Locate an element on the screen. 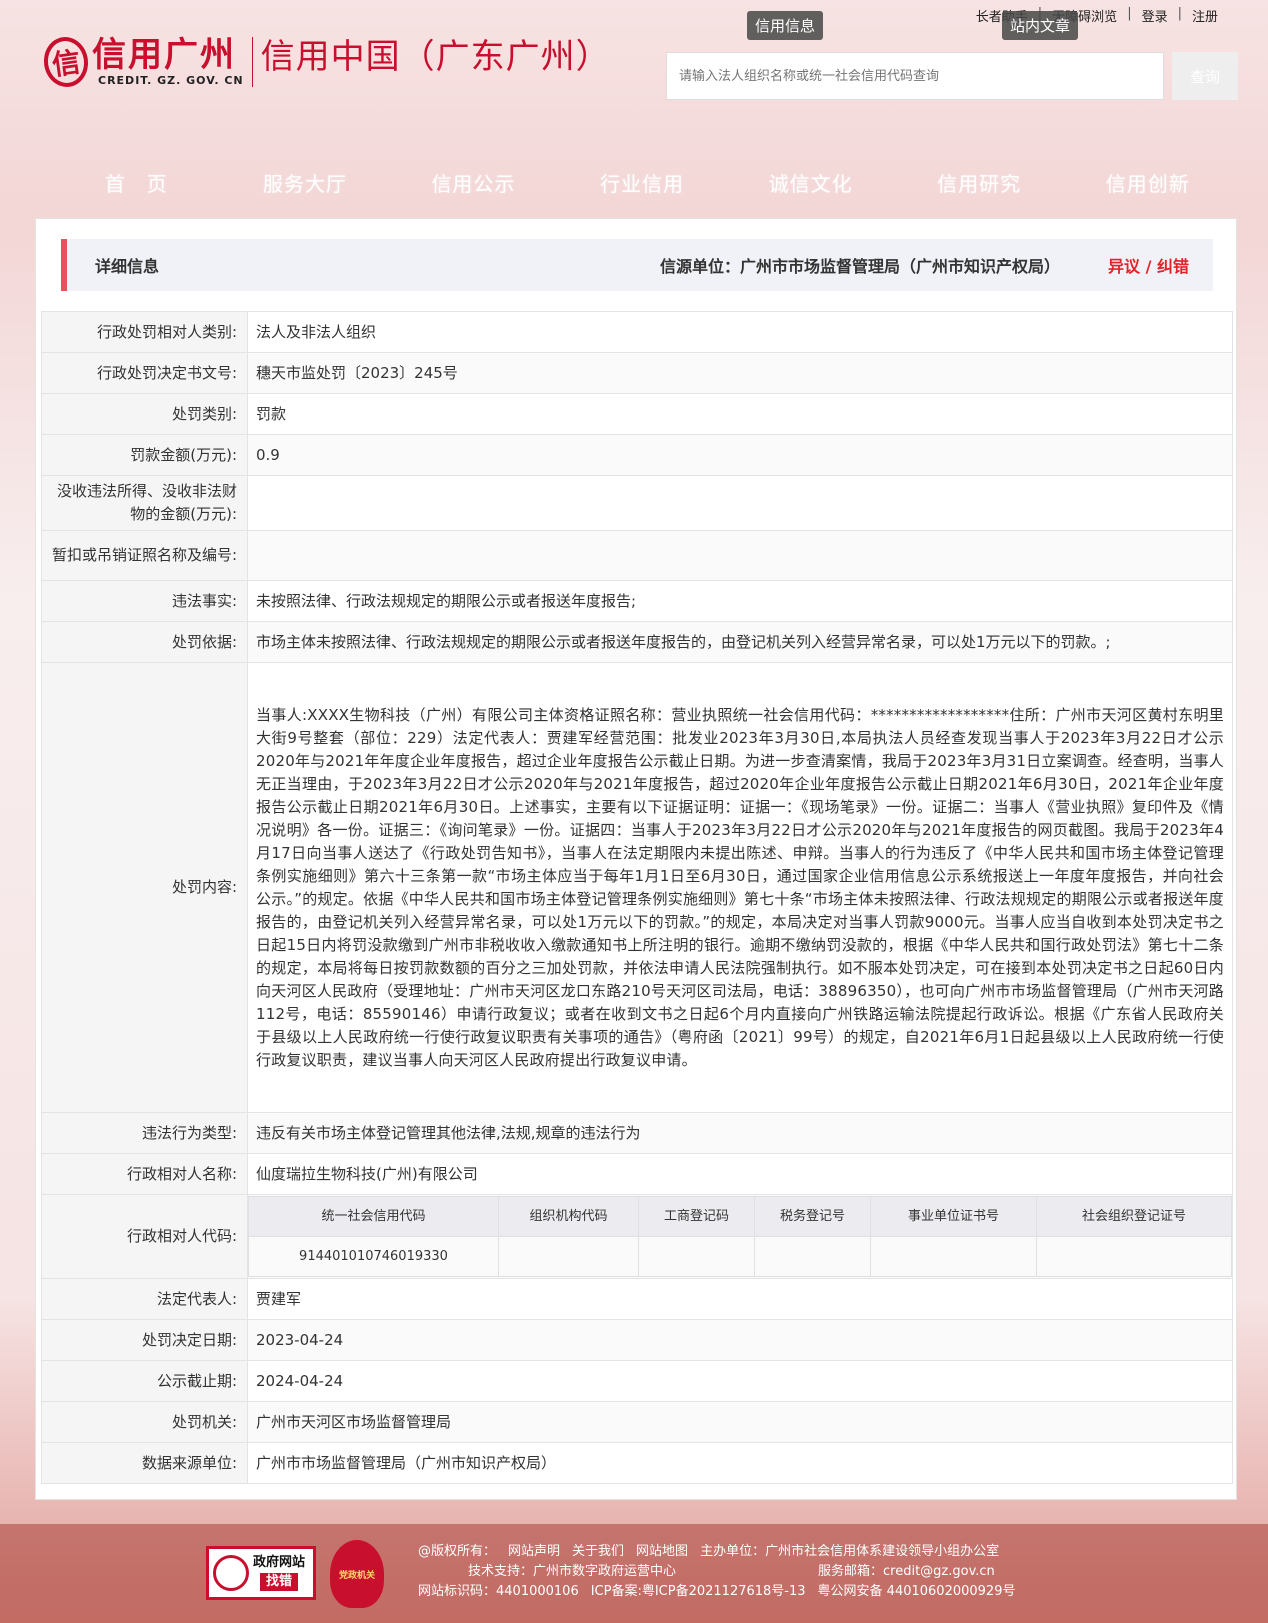 Image resolution: width=1268 pixels, height=1623 pixels. nav-industry-credit: 行业信用 is located at coordinates (642, 182).